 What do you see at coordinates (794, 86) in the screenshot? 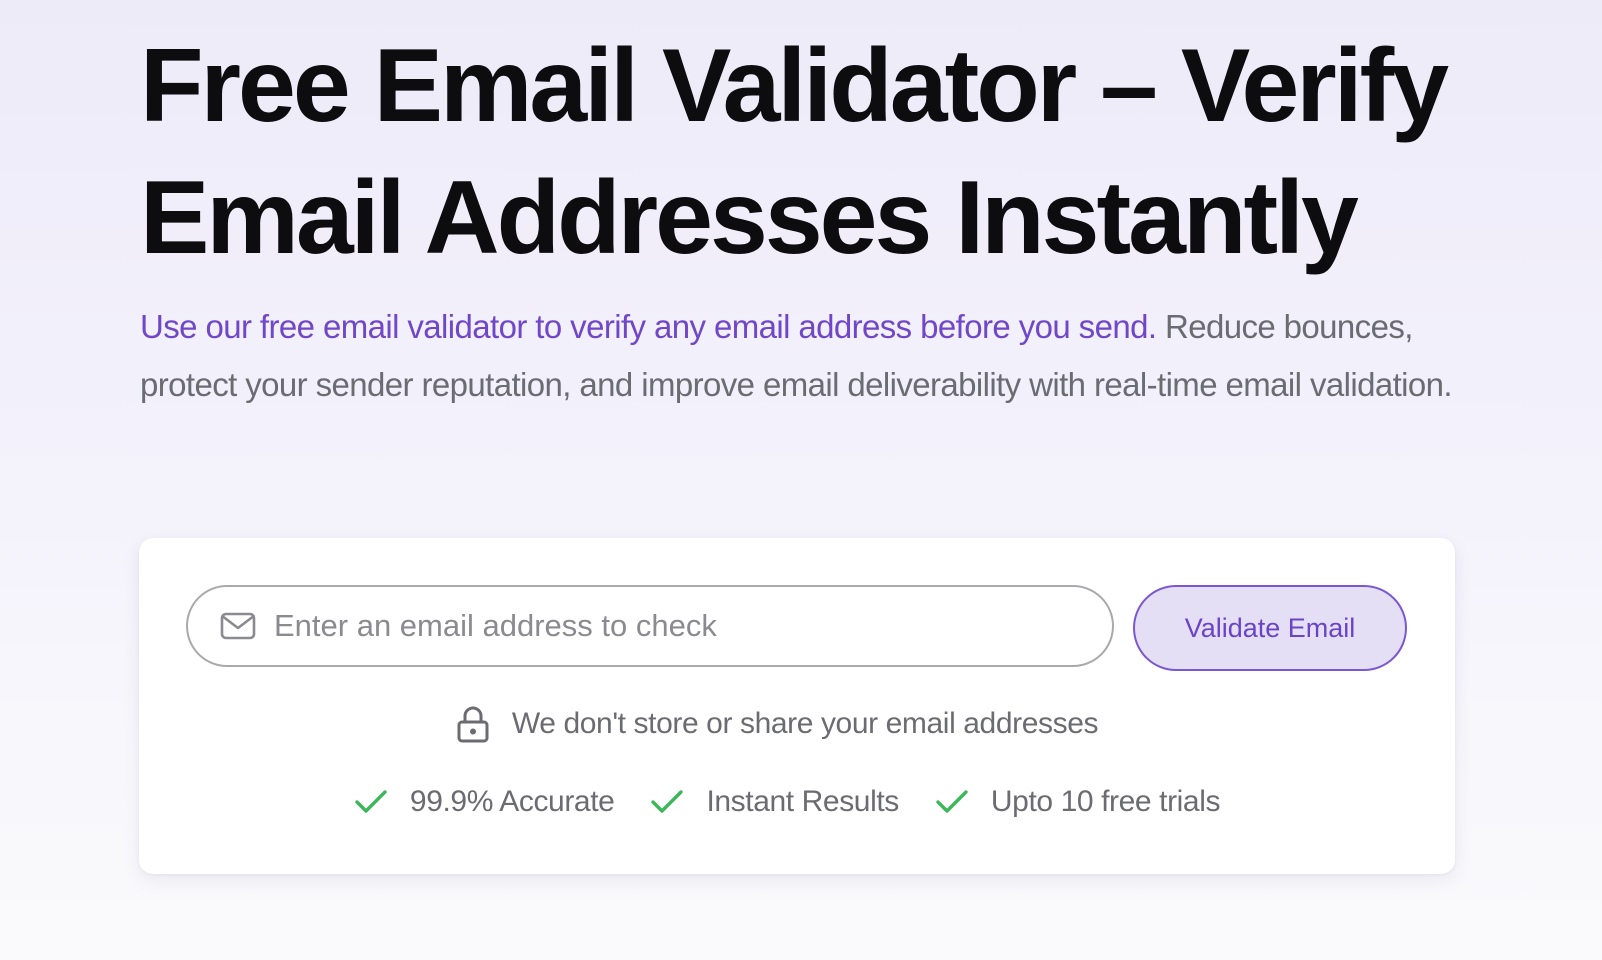
I see `page-title-line-1: Free Email Validator – Verify` at bounding box center [794, 86].